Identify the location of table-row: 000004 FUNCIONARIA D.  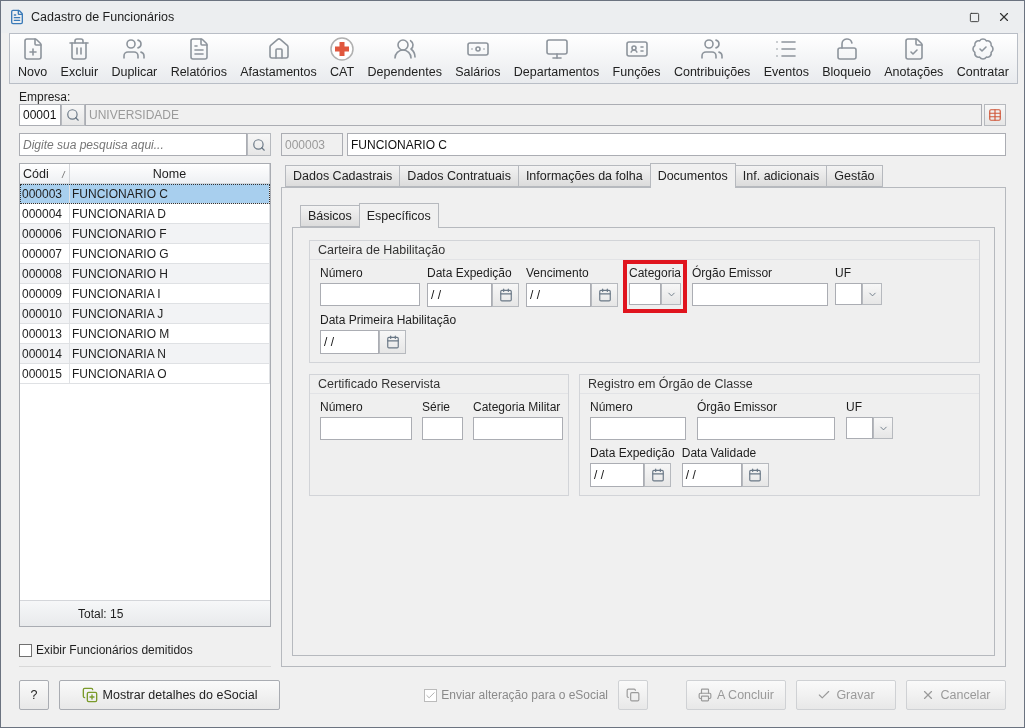
(145, 214).